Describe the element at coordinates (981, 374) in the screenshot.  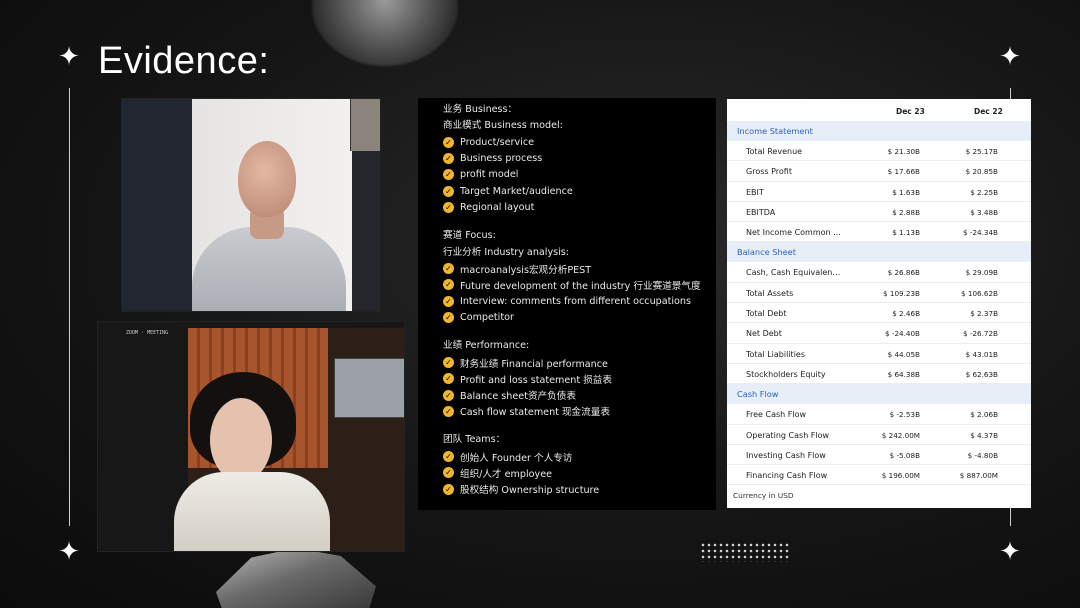
I see `value-dec-22: $ 62.63B` at that location.